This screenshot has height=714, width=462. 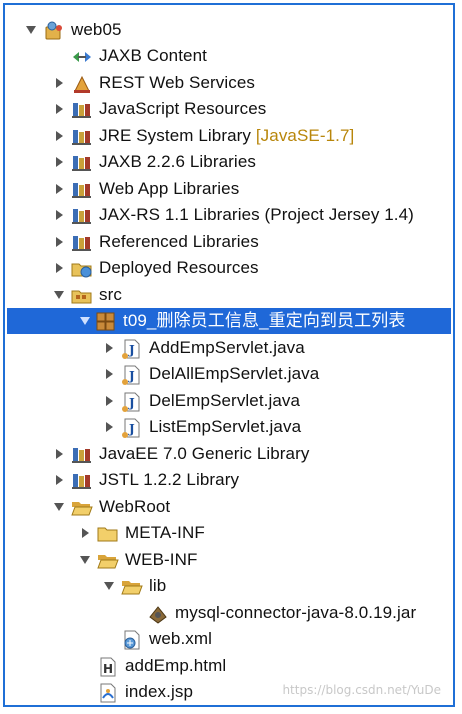 What do you see at coordinates (229, 401) in the screenshot?
I see `tree-item-delempservlet: J DelEmpServlet.java` at bounding box center [229, 401].